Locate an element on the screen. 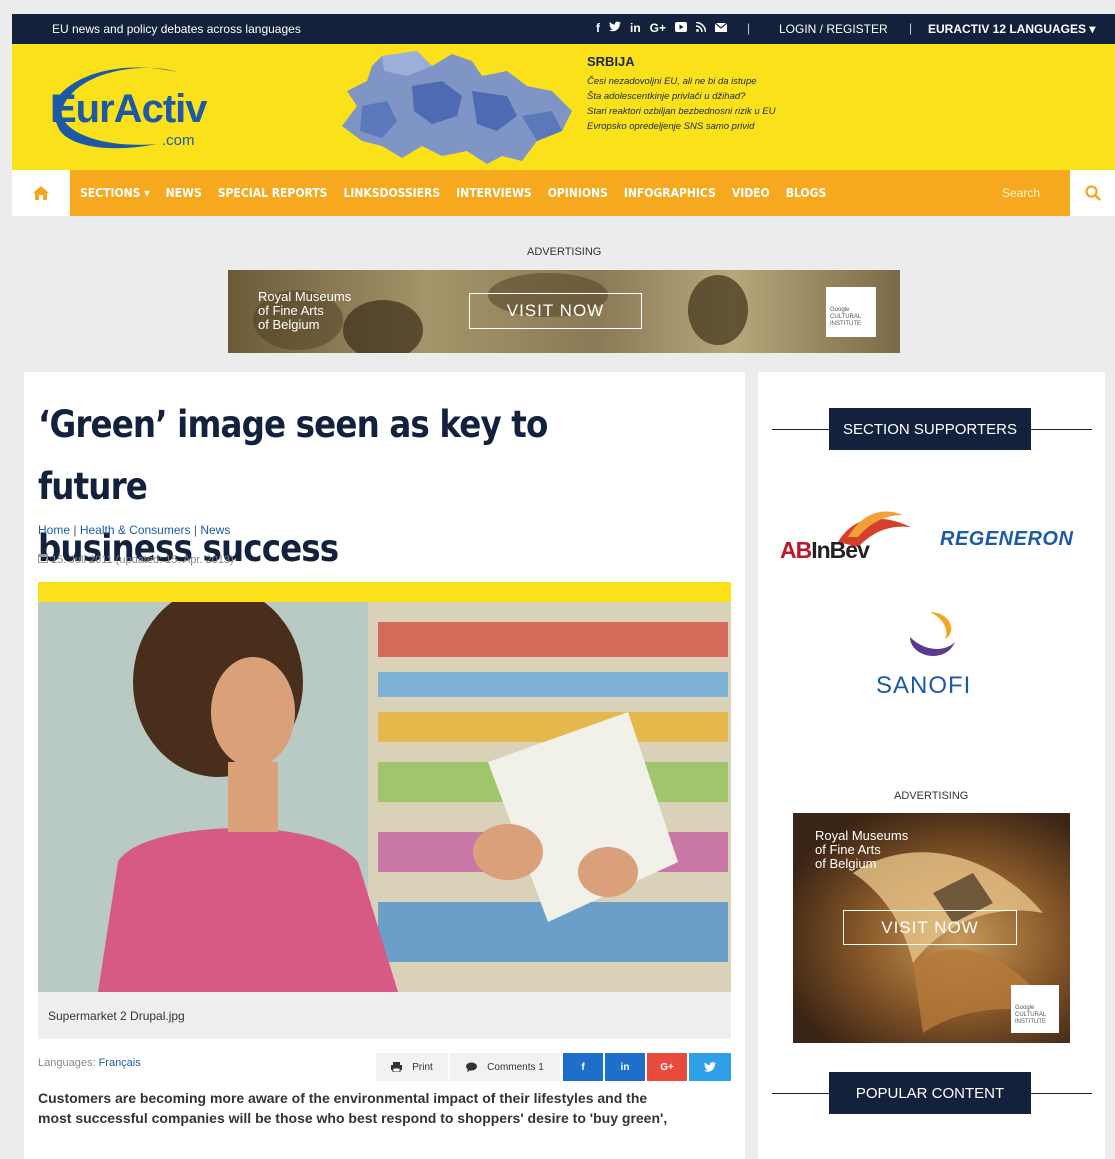  sponsor-abinbev-inbev: InBev is located at coordinates (840, 550).